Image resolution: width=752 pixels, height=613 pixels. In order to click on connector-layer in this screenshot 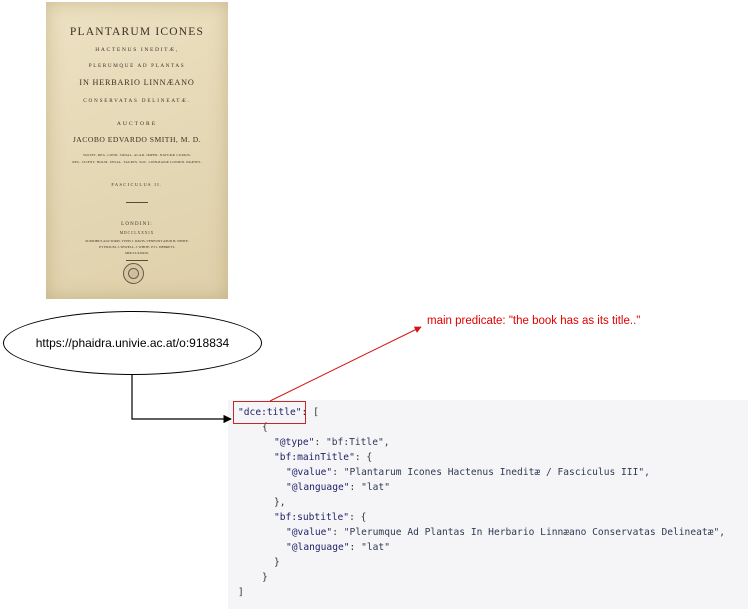, I will do `click(276, 375)`.